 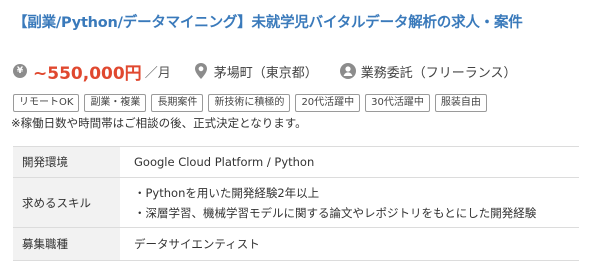 What do you see at coordinates (438, 73) in the screenshot?
I see `contract-type: 業務委託（フリーランス）` at bounding box center [438, 73].